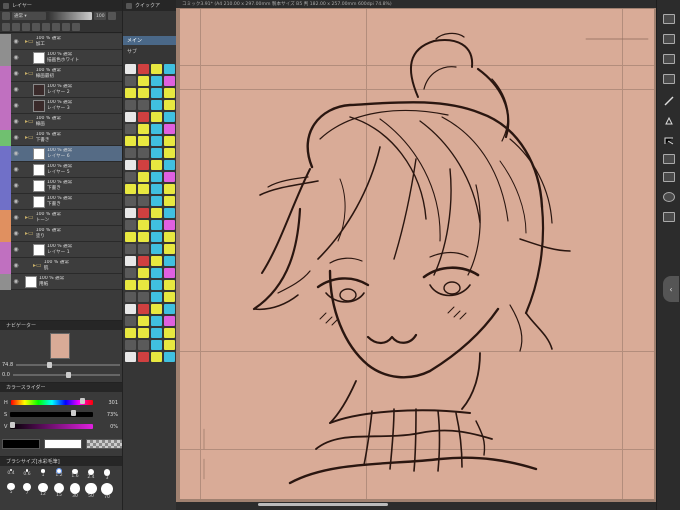 The width and height of the screenshot is (680, 510). Describe the element at coordinates (149, 5) in the screenshot. I see `quick-access-tab: クイックア` at that location.